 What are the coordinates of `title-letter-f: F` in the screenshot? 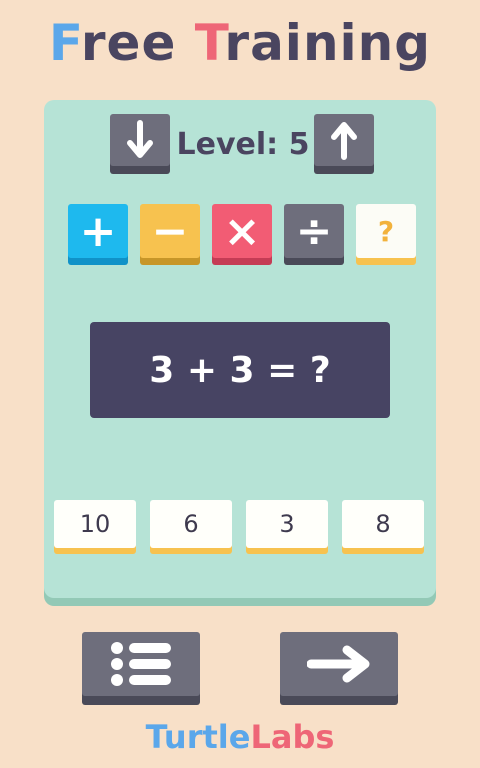 It's located at (64, 43).